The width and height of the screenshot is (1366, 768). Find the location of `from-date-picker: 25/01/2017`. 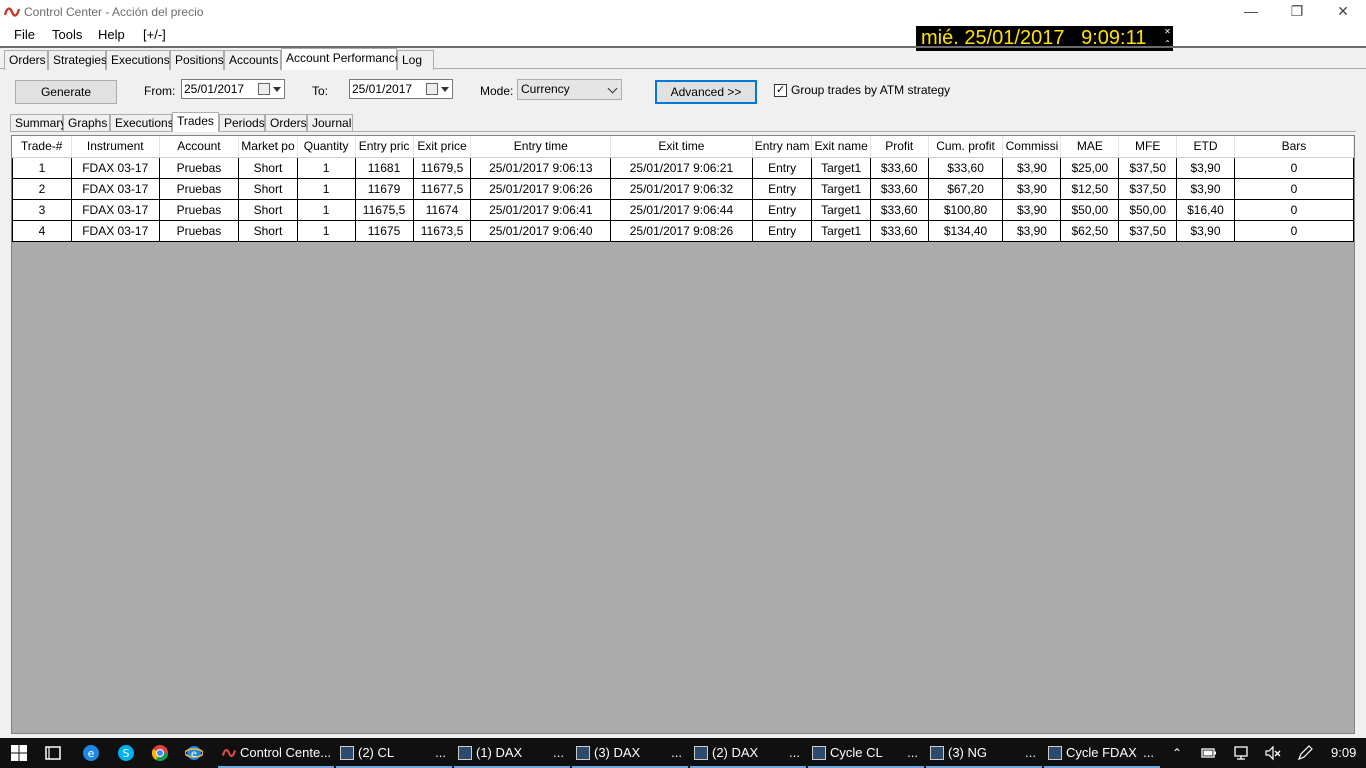

from-date-picker: 25/01/2017 is located at coordinates (233, 89).